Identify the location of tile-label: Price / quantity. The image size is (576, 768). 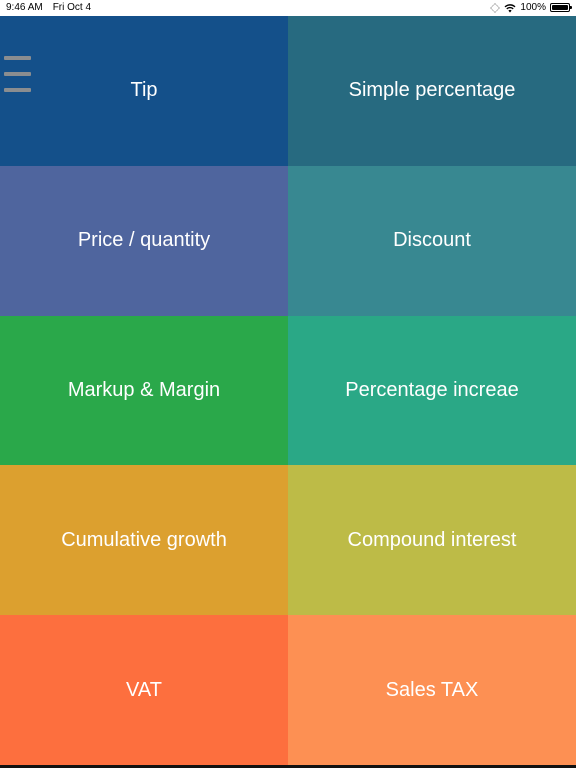
(144, 240).